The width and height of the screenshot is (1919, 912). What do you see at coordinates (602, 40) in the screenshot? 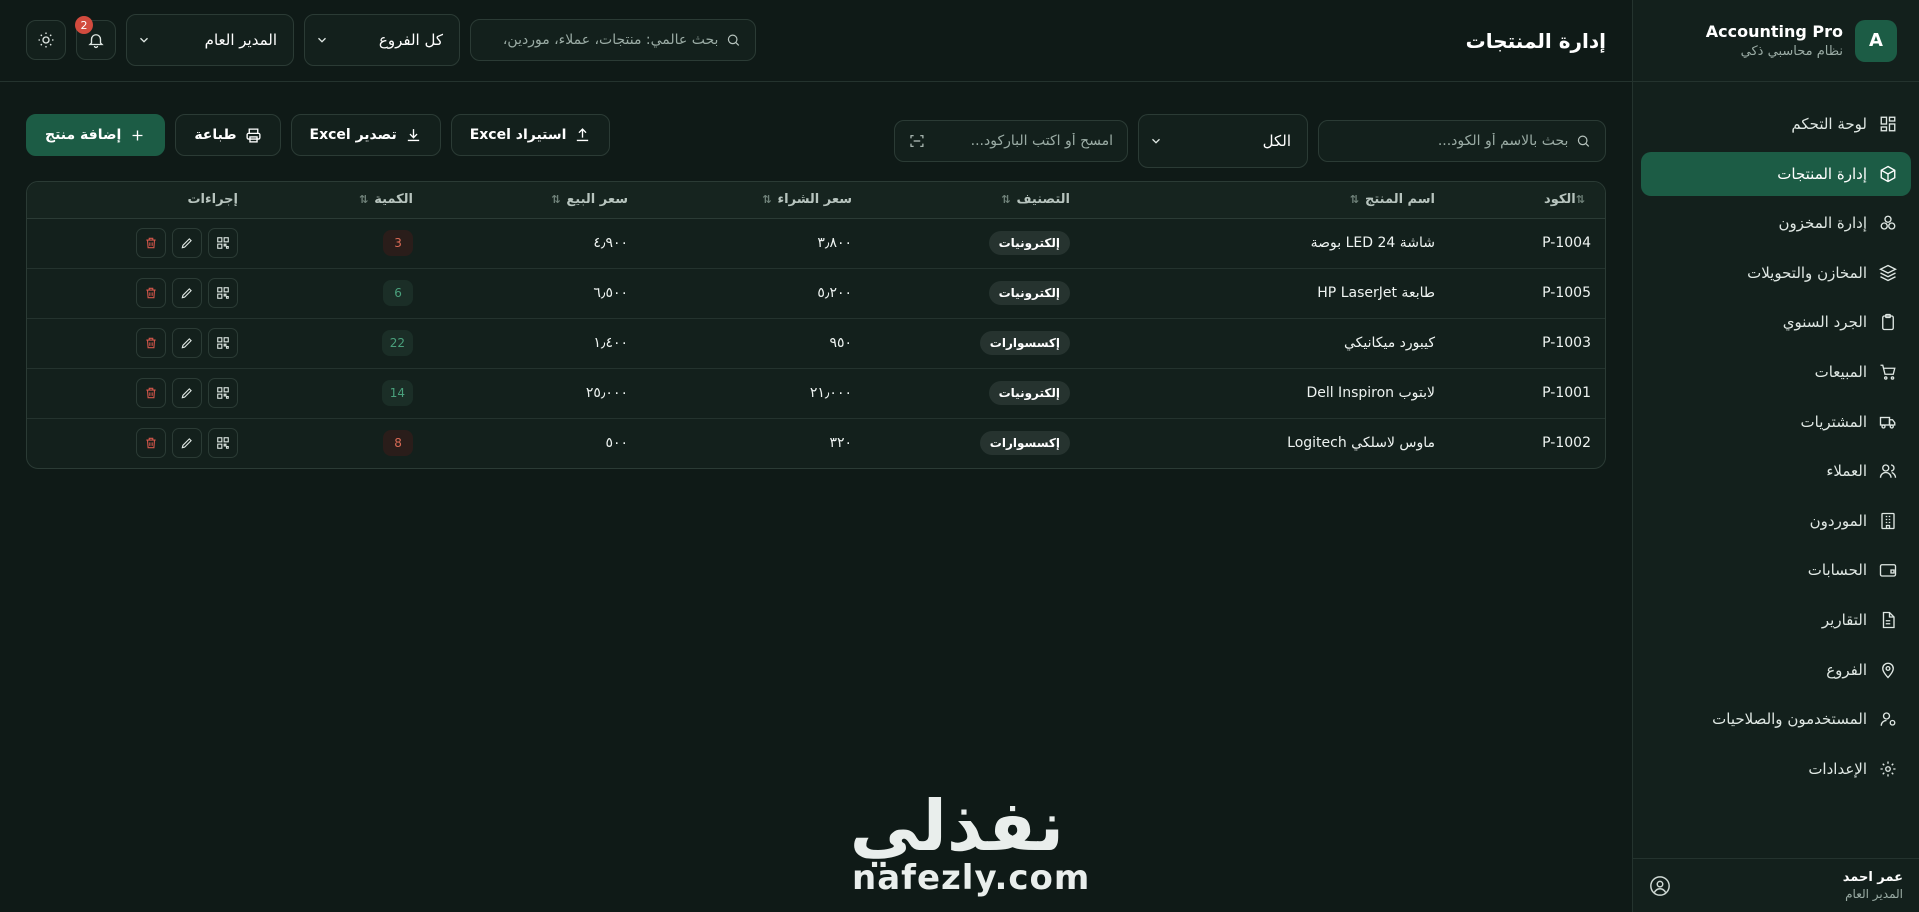
I see `global-search-input` at bounding box center [602, 40].